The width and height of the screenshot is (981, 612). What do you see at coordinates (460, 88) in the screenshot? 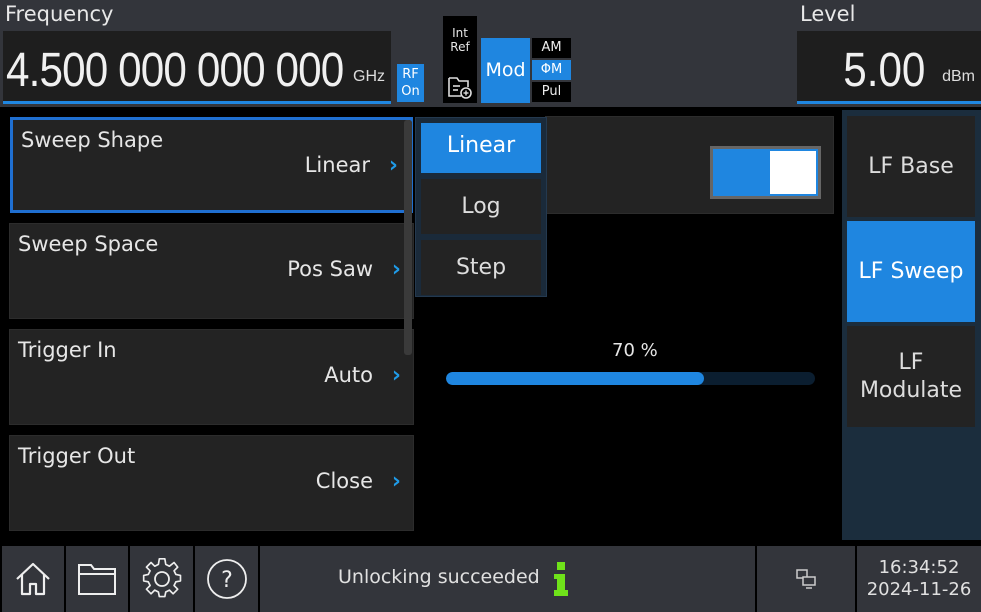
I see `folder-add-icon` at bounding box center [460, 88].